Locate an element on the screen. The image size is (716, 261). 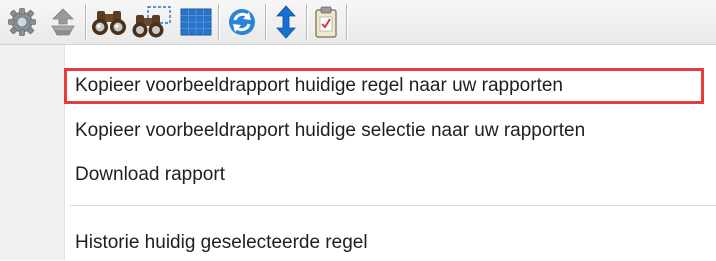
menu-item-download-report: Download rapport is located at coordinates (150, 175).